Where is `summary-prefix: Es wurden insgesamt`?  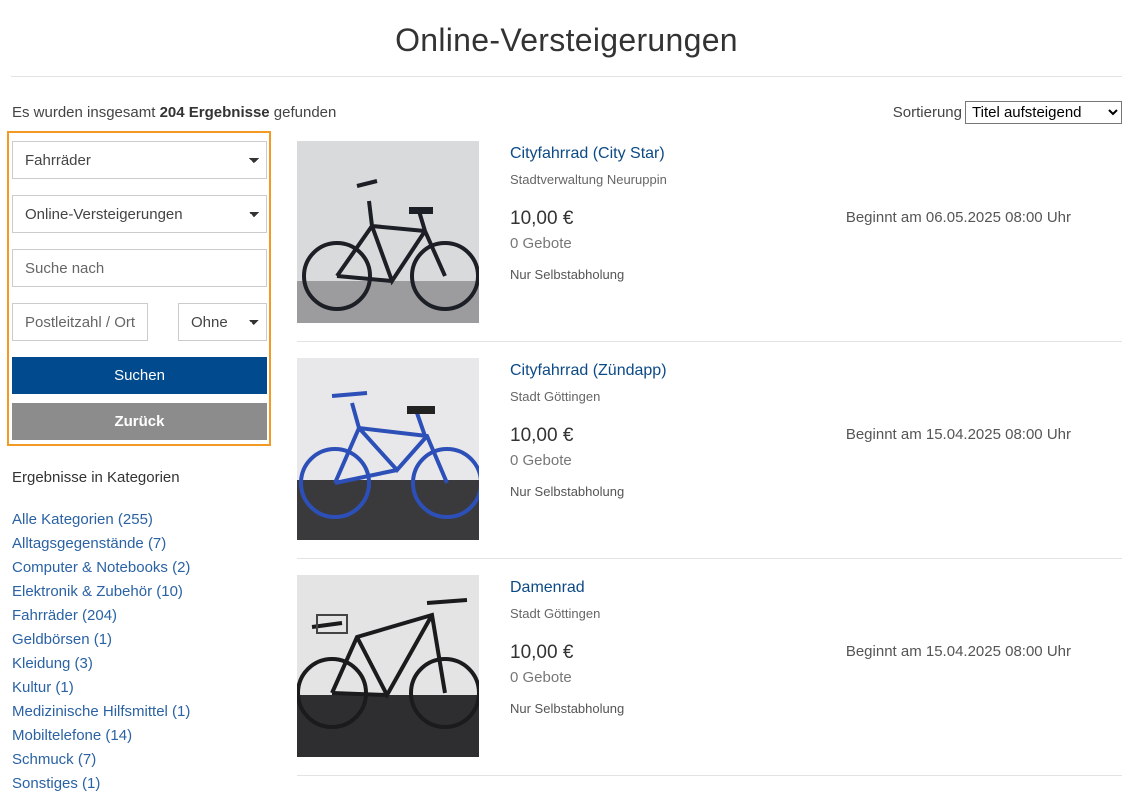
summary-prefix: Es wurden insgesamt is located at coordinates (86, 112).